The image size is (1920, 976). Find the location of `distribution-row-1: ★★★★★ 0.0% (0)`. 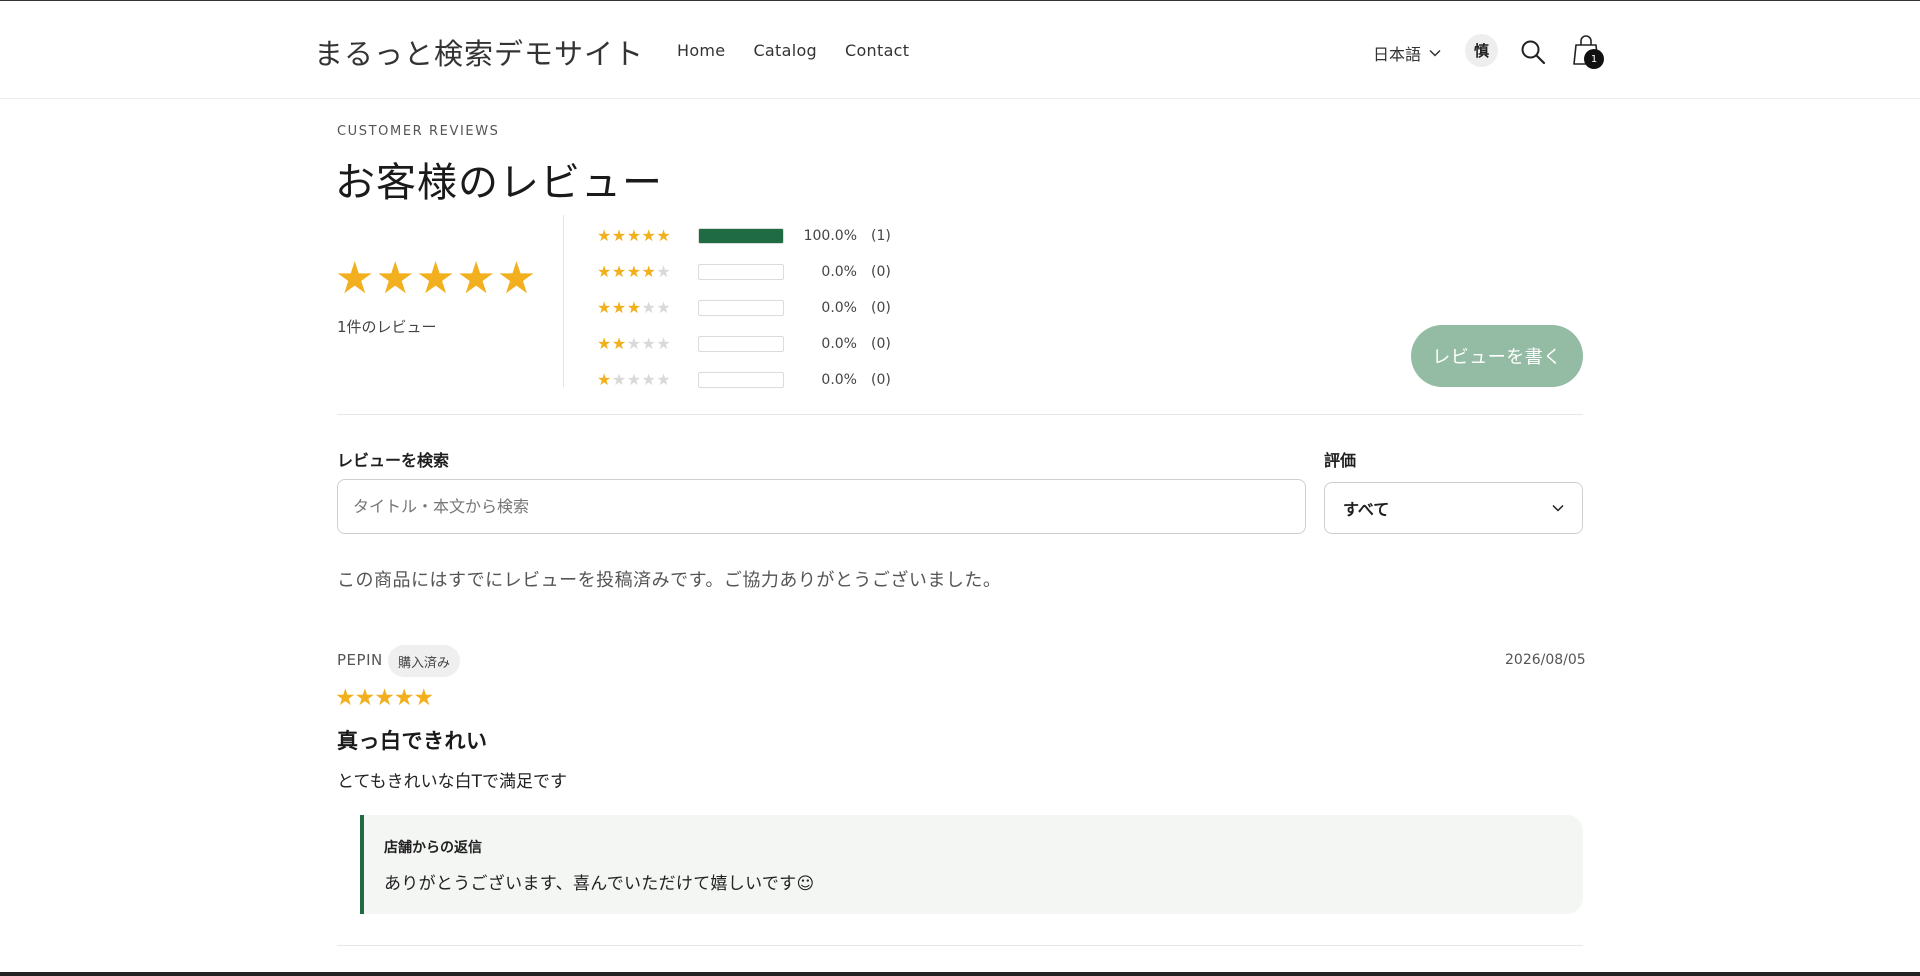

distribution-row-1: ★★★★★ 0.0% (0) is located at coordinates (744, 380).